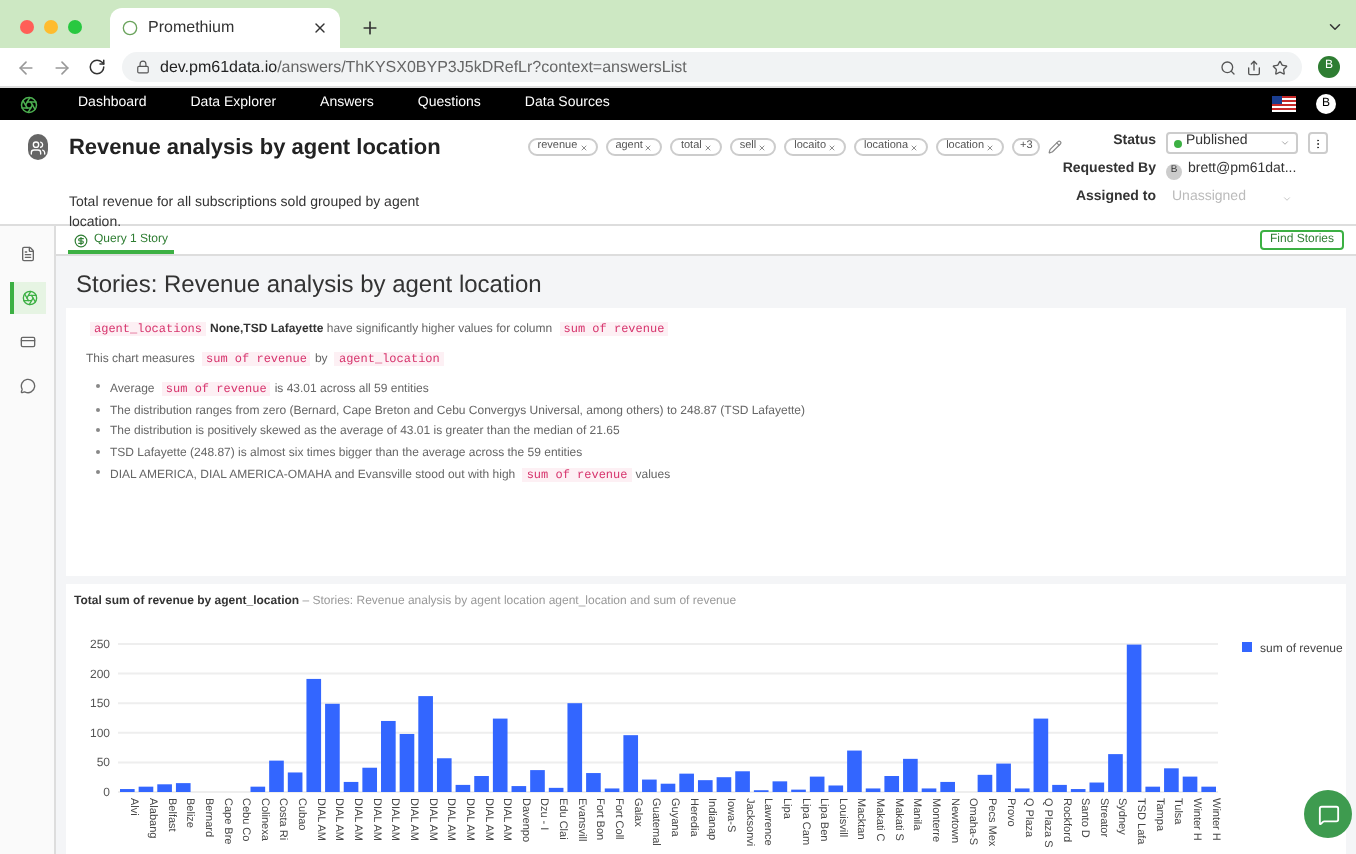 The image size is (1356, 854). What do you see at coordinates (27, 342) in the screenshot?
I see `card-icon` at bounding box center [27, 342].